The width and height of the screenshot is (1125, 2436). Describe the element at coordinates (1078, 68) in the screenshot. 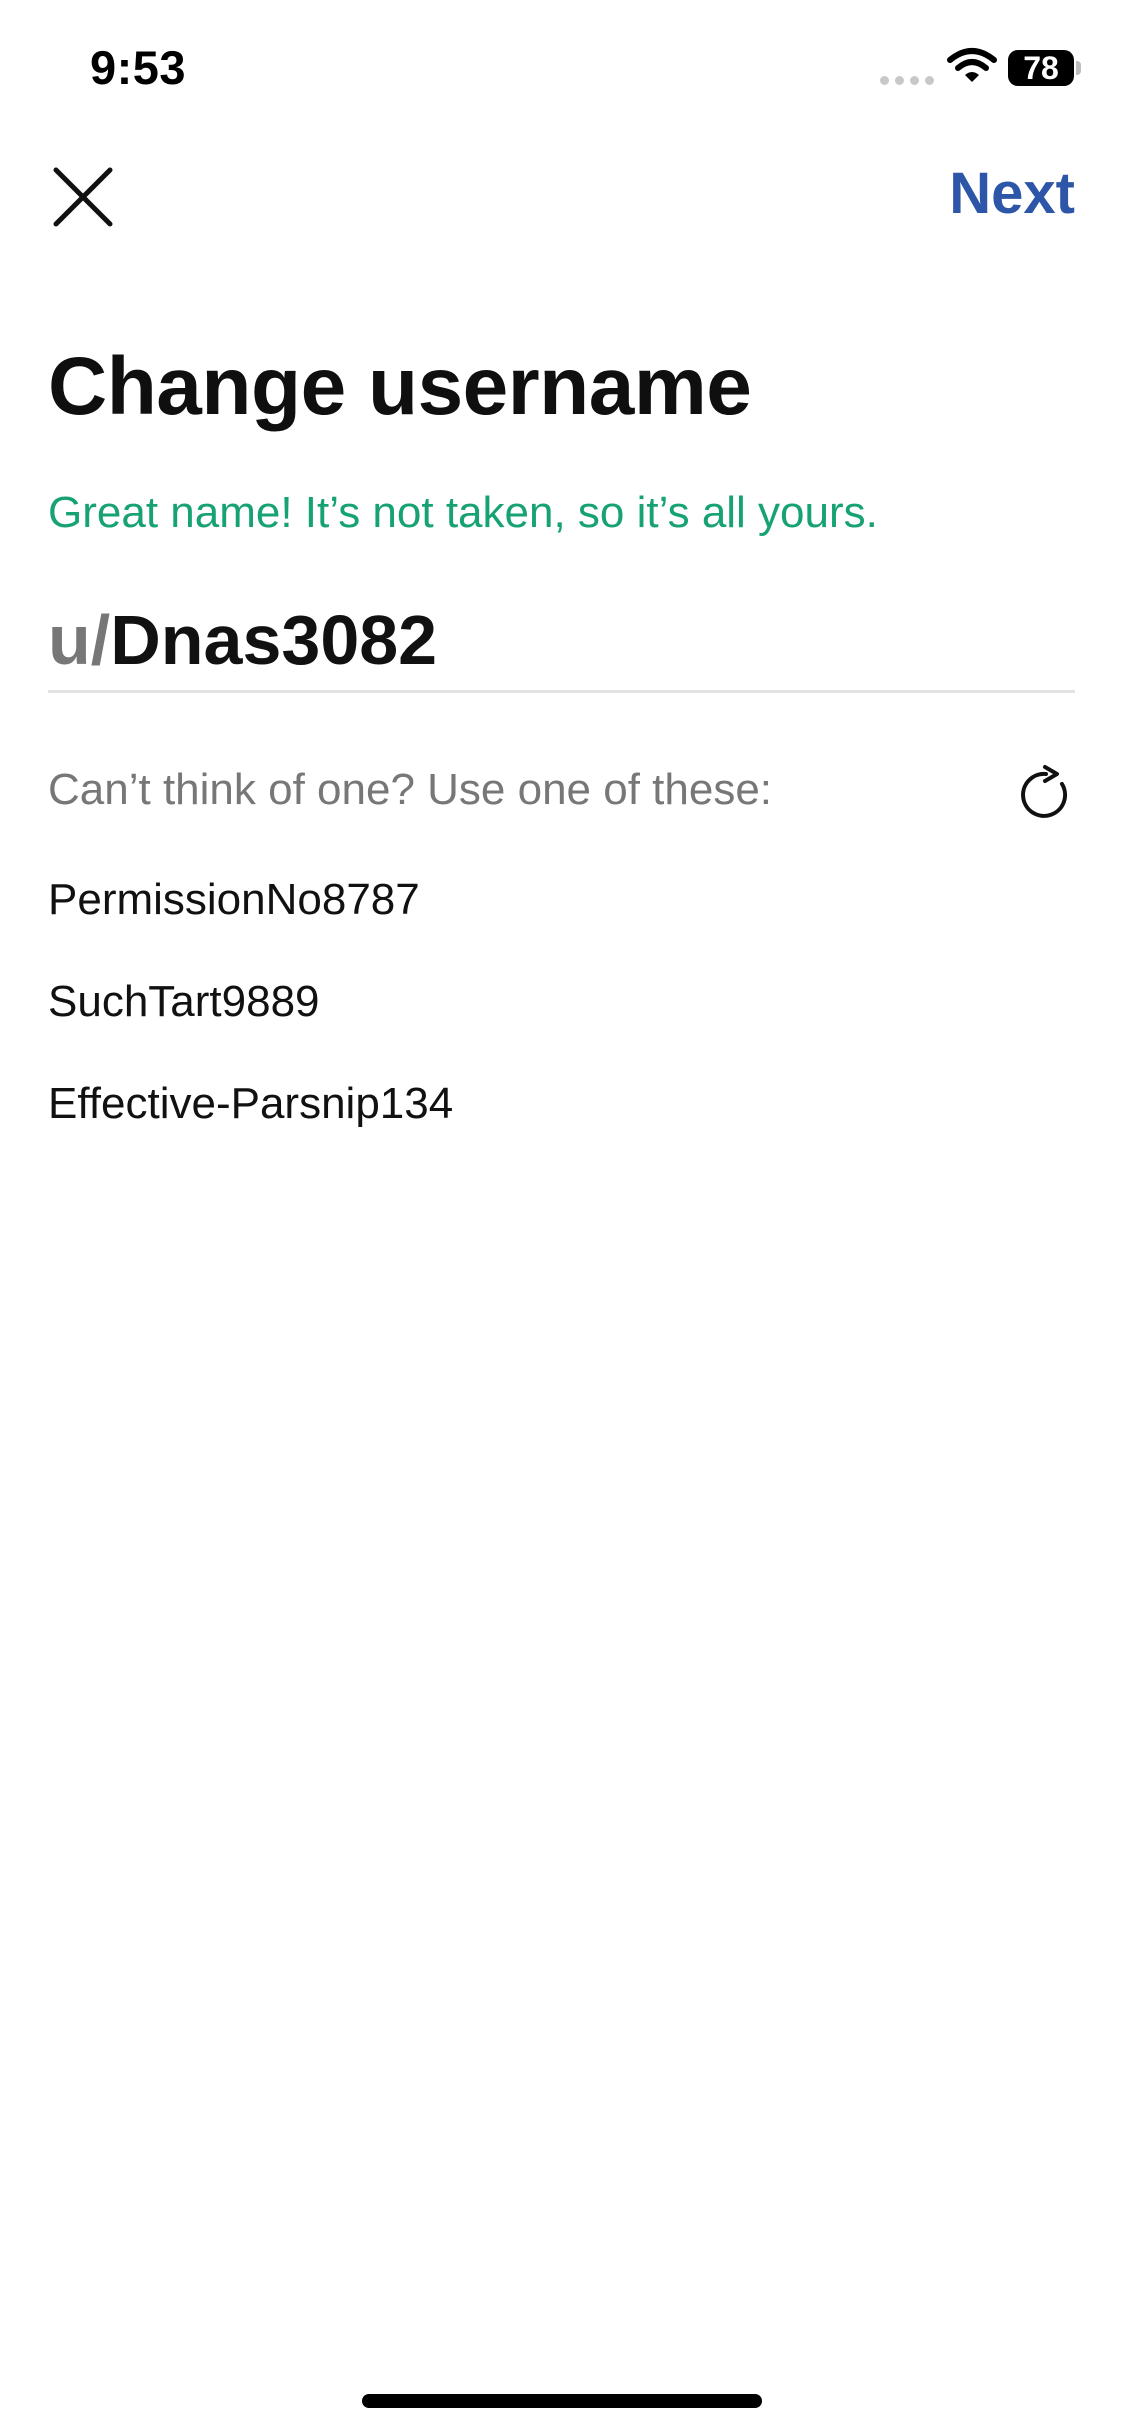

I see `battery-cap` at that location.